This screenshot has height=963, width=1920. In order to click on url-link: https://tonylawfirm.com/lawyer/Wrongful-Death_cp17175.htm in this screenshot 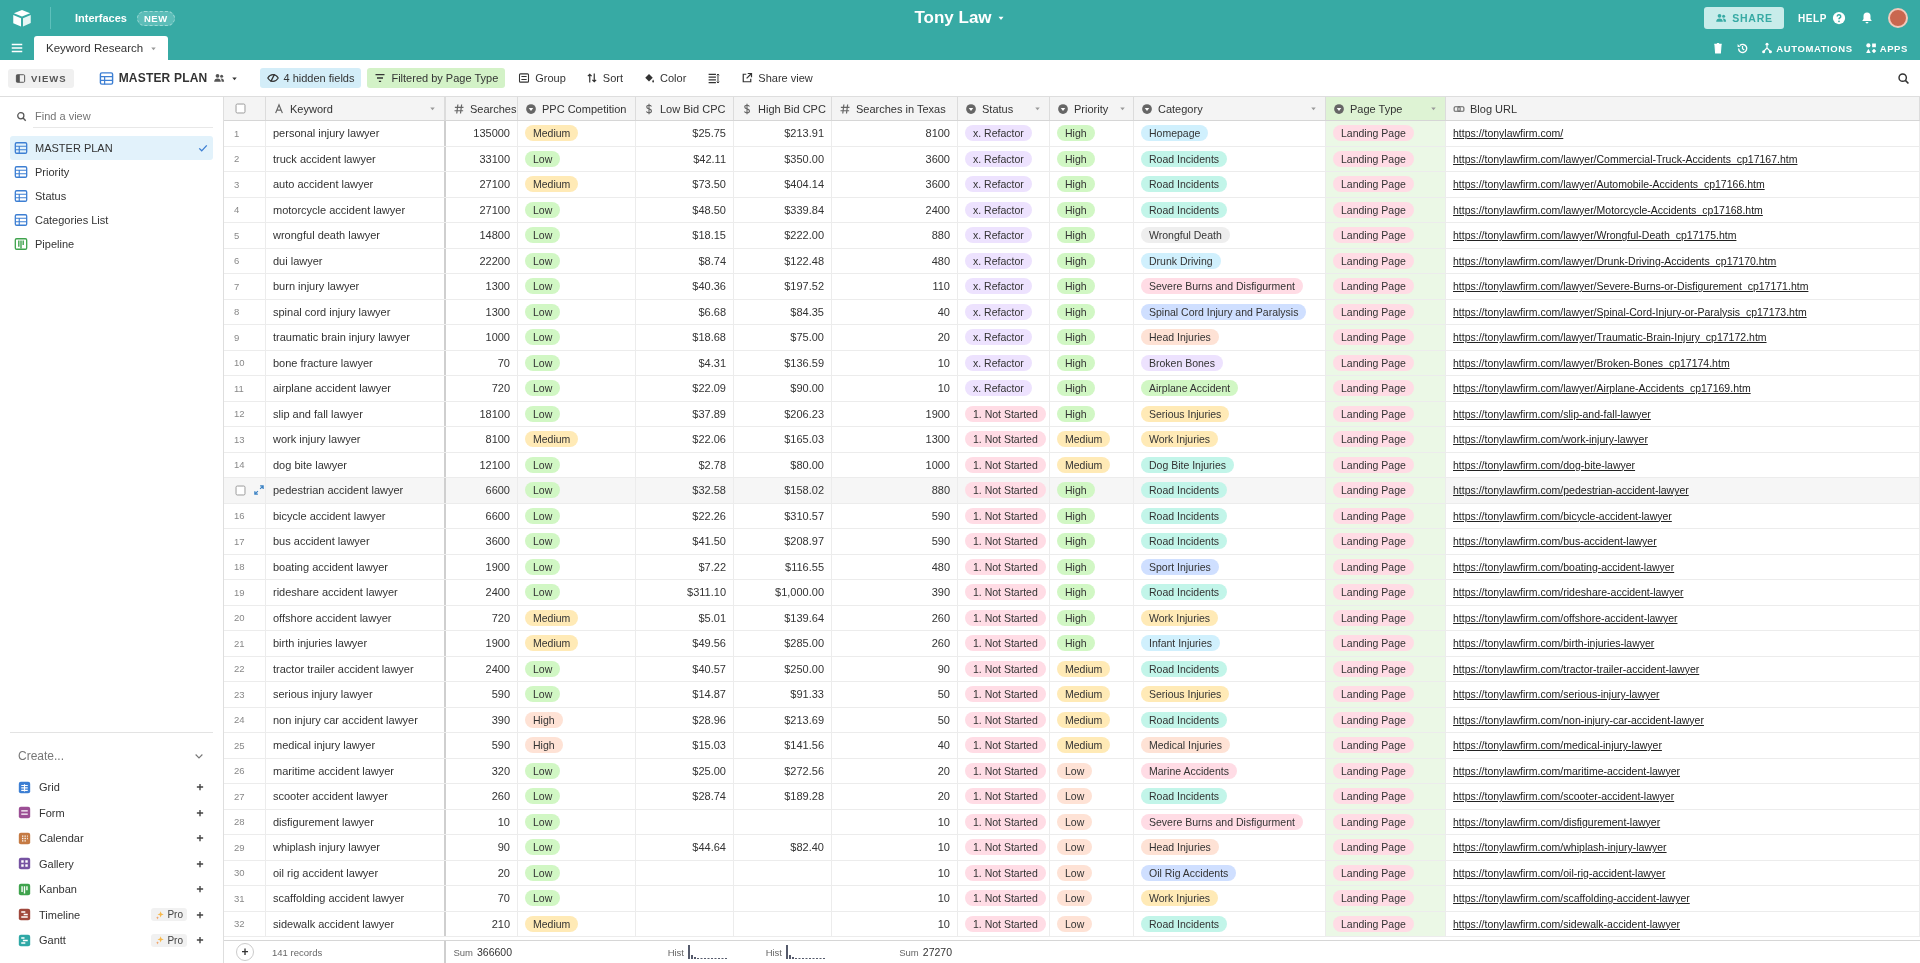, I will do `click(1595, 235)`.